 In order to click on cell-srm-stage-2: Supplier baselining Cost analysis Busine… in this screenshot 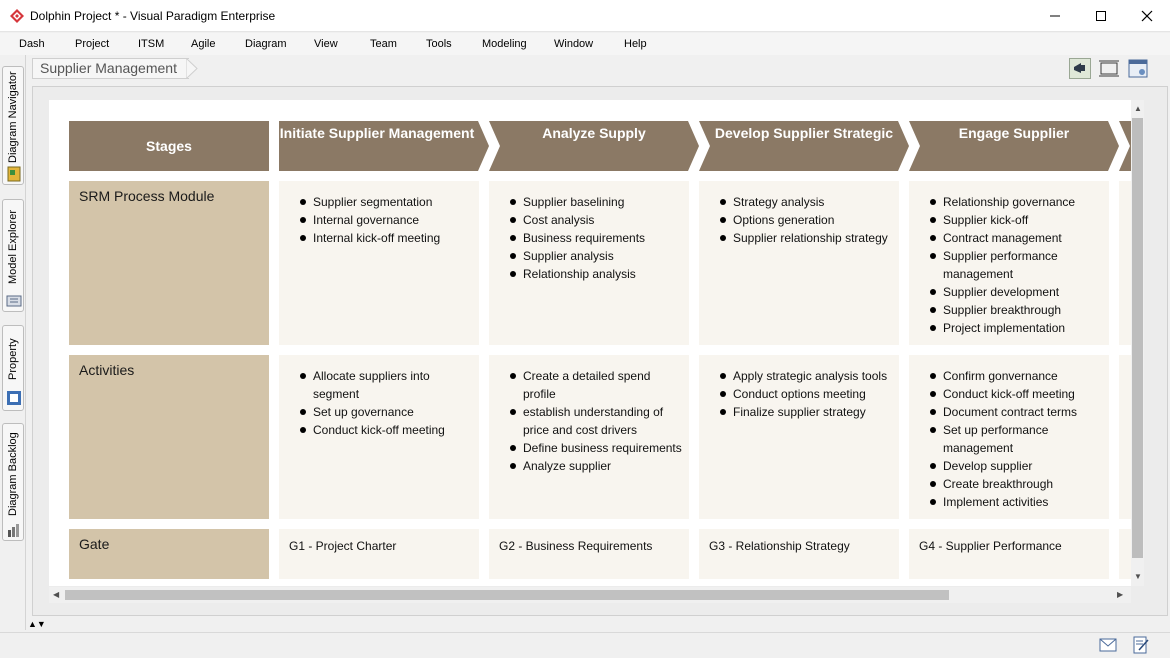, I will do `click(589, 263)`.